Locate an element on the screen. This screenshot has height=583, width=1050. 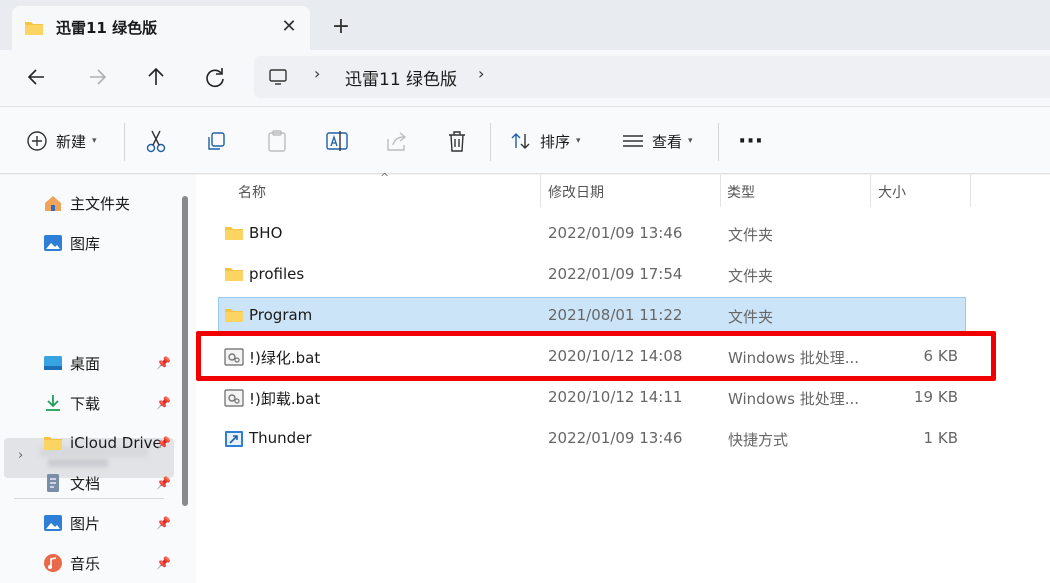
file-size: 1 KB is located at coordinates (940, 438).